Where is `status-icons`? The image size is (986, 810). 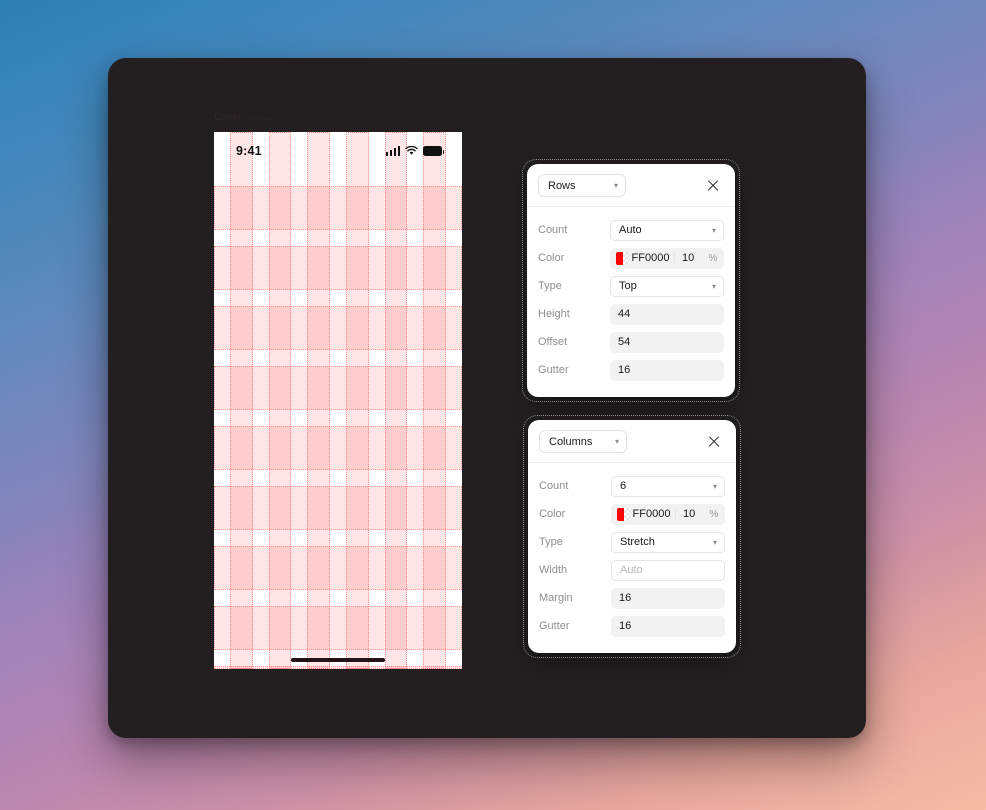
status-icons is located at coordinates (414, 151).